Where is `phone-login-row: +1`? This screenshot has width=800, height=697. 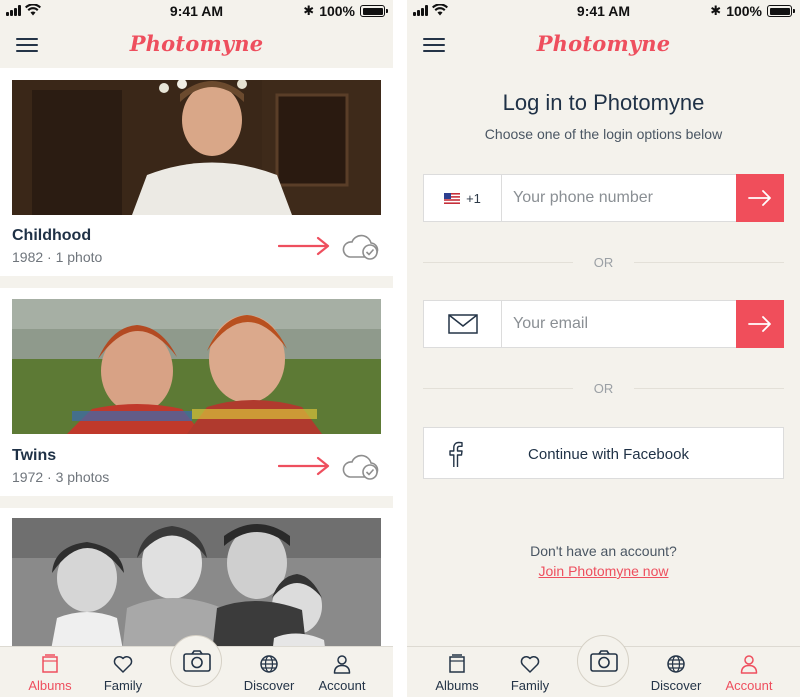
phone-login-row: +1 is located at coordinates (603, 198).